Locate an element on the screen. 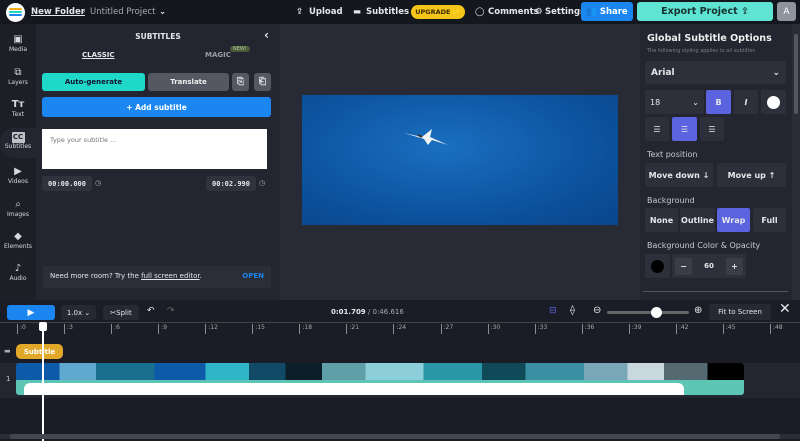  breadcrumb-folder: New Folder is located at coordinates (58, 12).